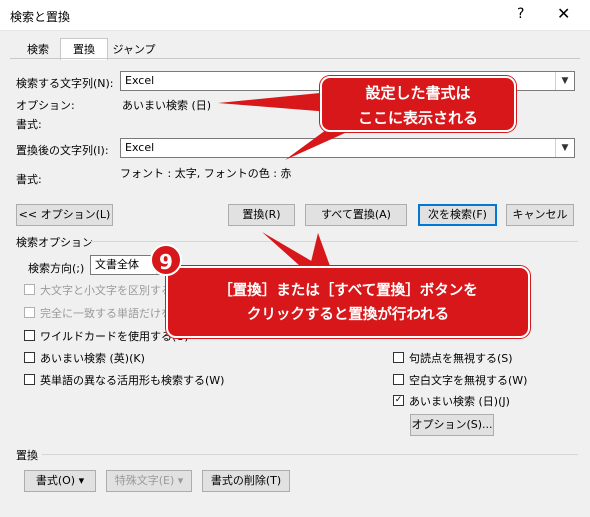 This screenshot has width=590, height=517. Describe the element at coordinates (274, 102) in the screenshot. I see `callout-top-pointer-upper` at that location.